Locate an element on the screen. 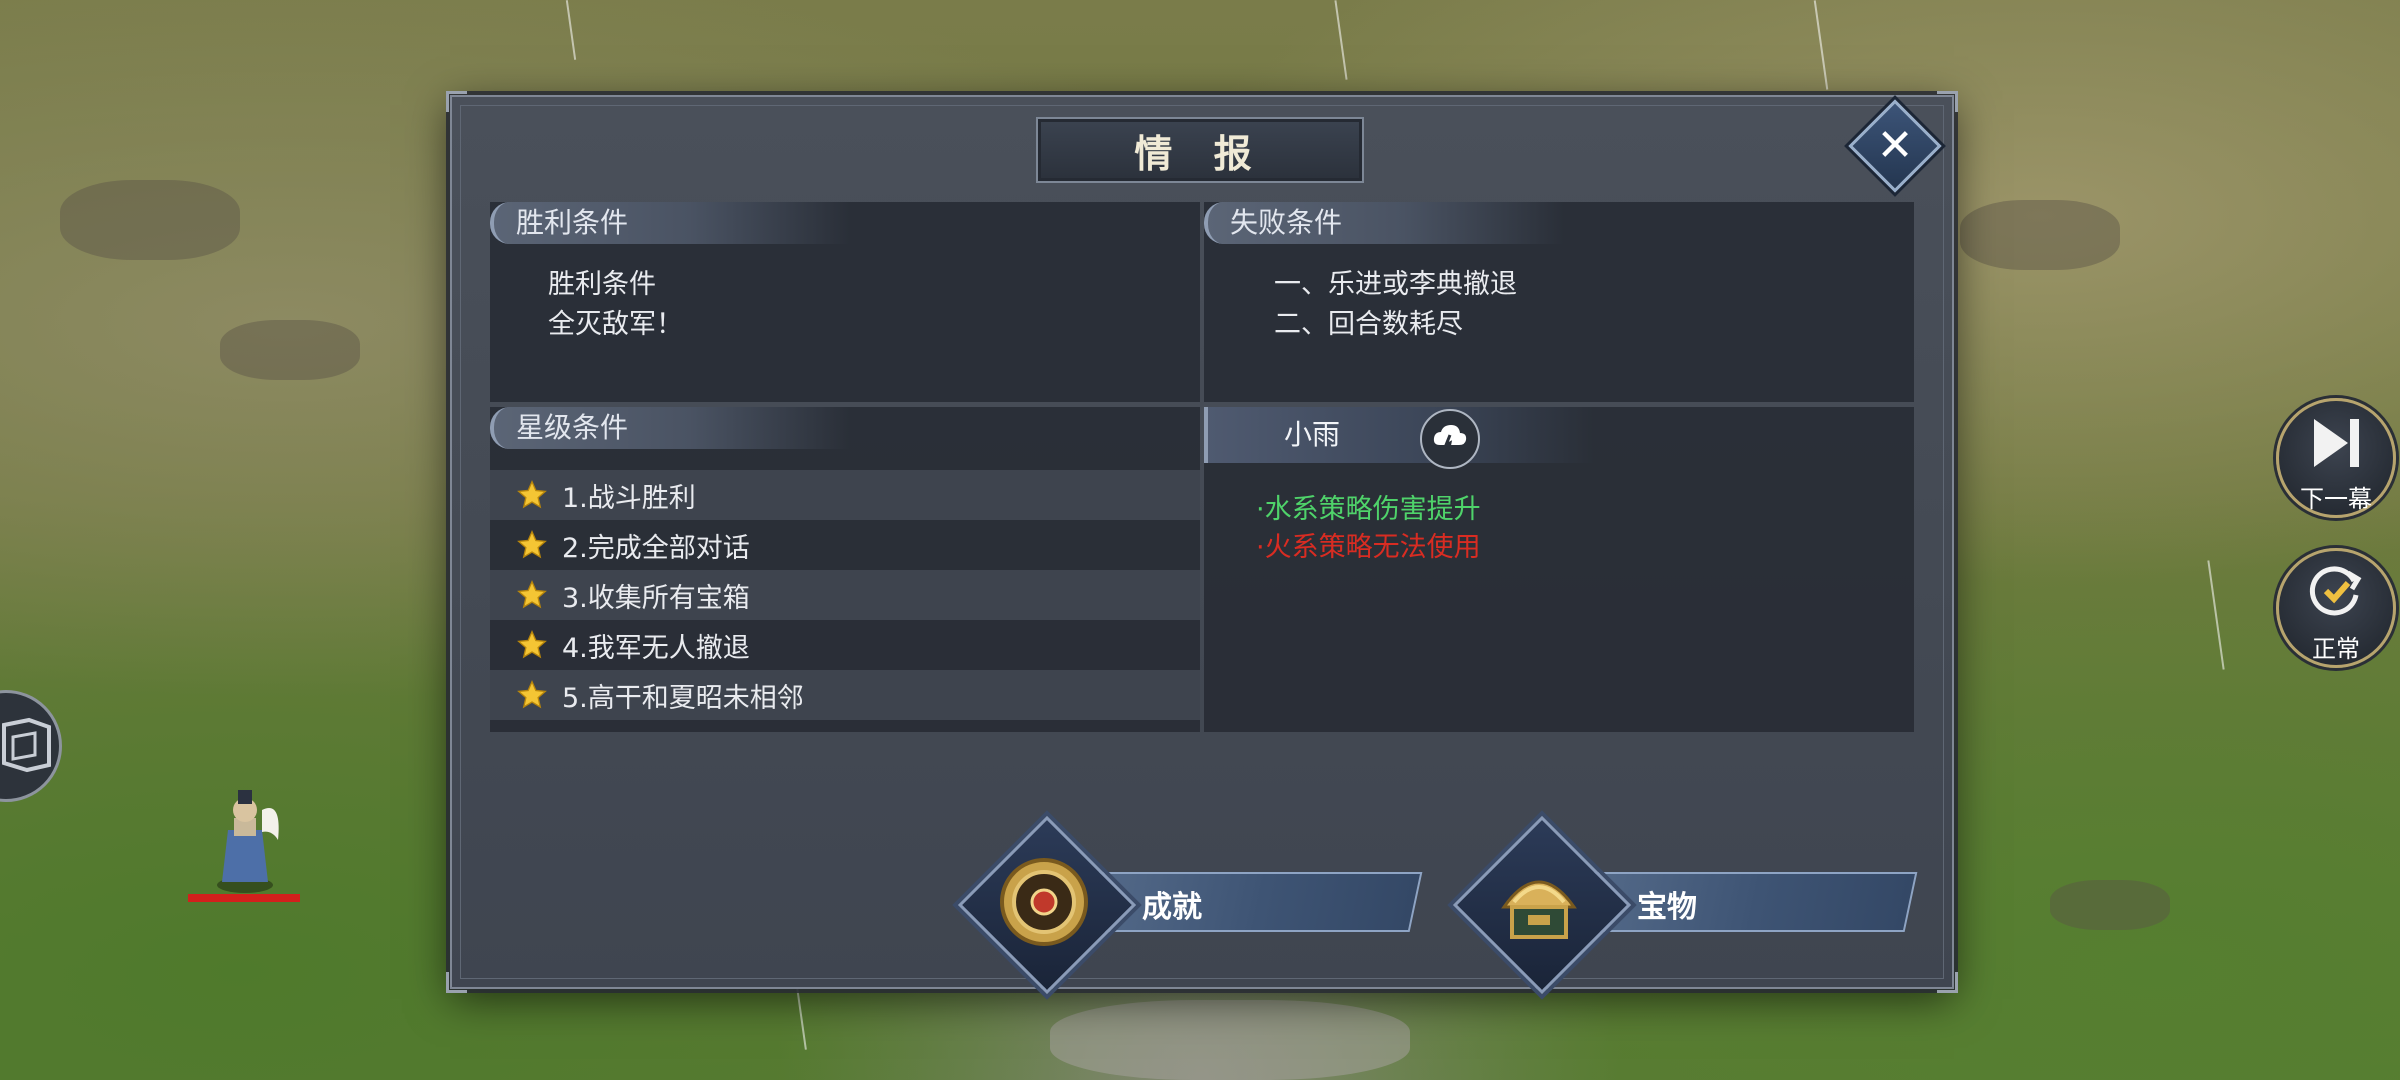 The image size is (2400, 1080). close-button: ✕ is located at coordinates (1895, 146).